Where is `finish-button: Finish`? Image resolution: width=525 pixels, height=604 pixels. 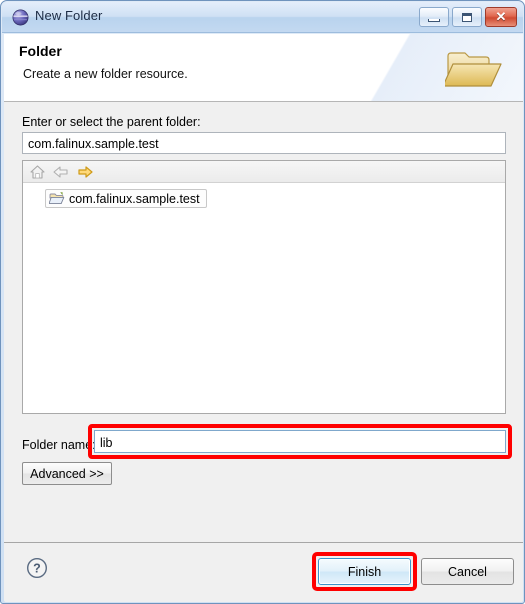 finish-button: Finish is located at coordinates (364, 571).